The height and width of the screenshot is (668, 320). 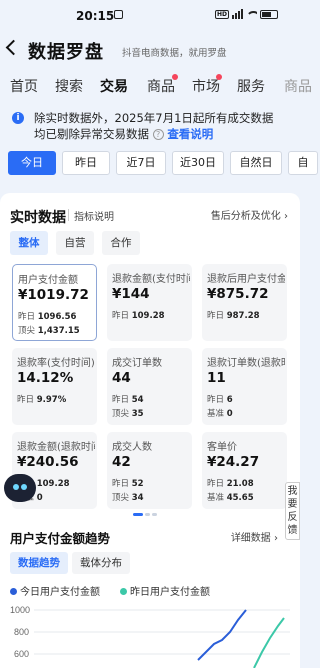 I want to click on metric-label: 成交人数, so click(x=132, y=447).